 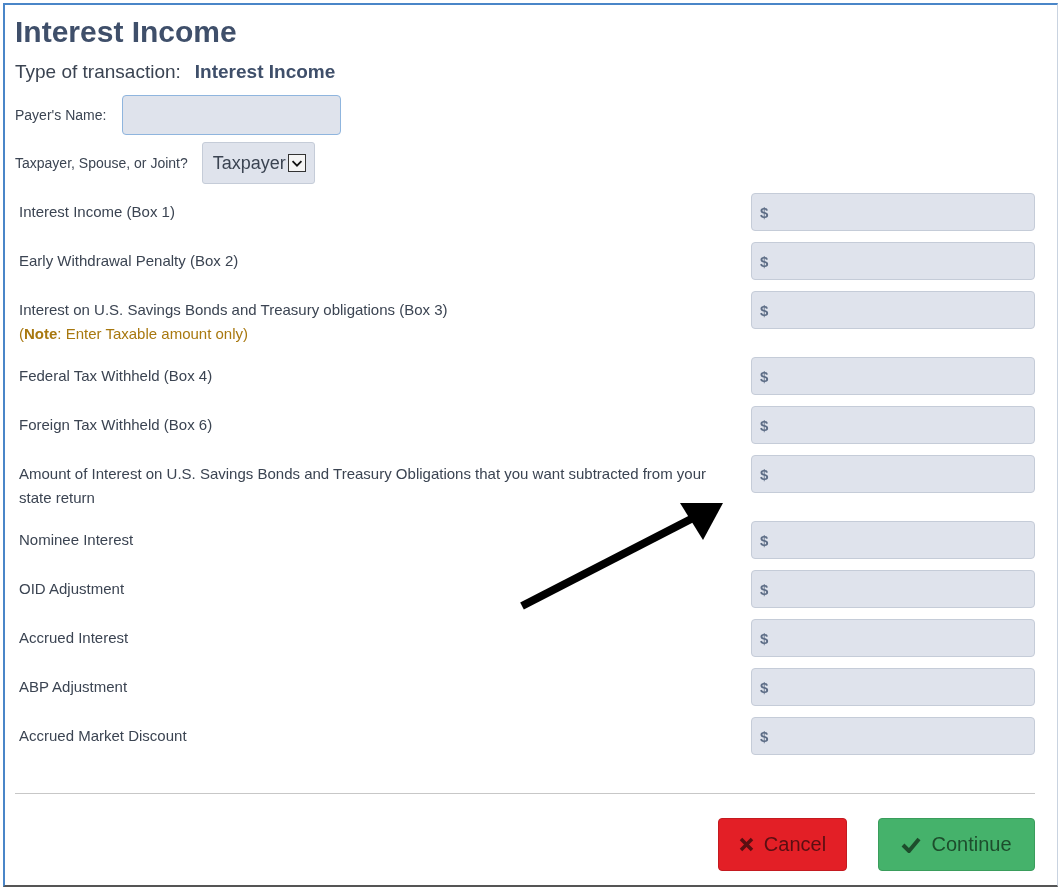 What do you see at coordinates (129, 261) in the screenshot?
I see `field-label: Early Withdrawal Penalty (Box 2)` at bounding box center [129, 261].